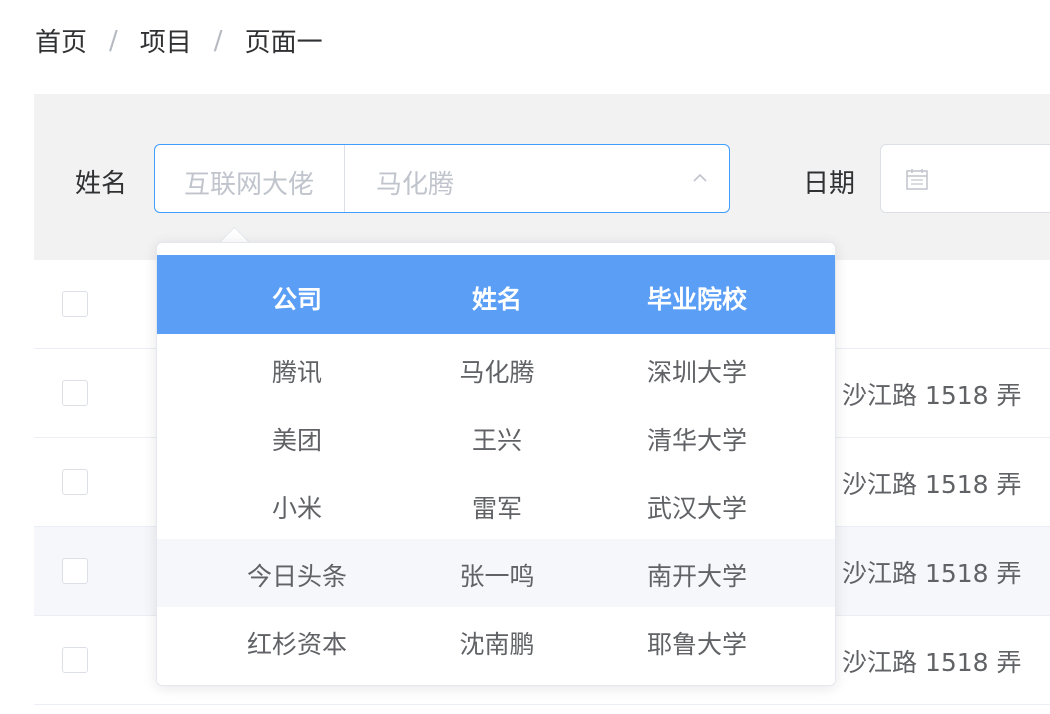  What do you see at coordinates (296, 299) in the screenshot?
I see `header-company: 公司` at bounding box center [296, 299].